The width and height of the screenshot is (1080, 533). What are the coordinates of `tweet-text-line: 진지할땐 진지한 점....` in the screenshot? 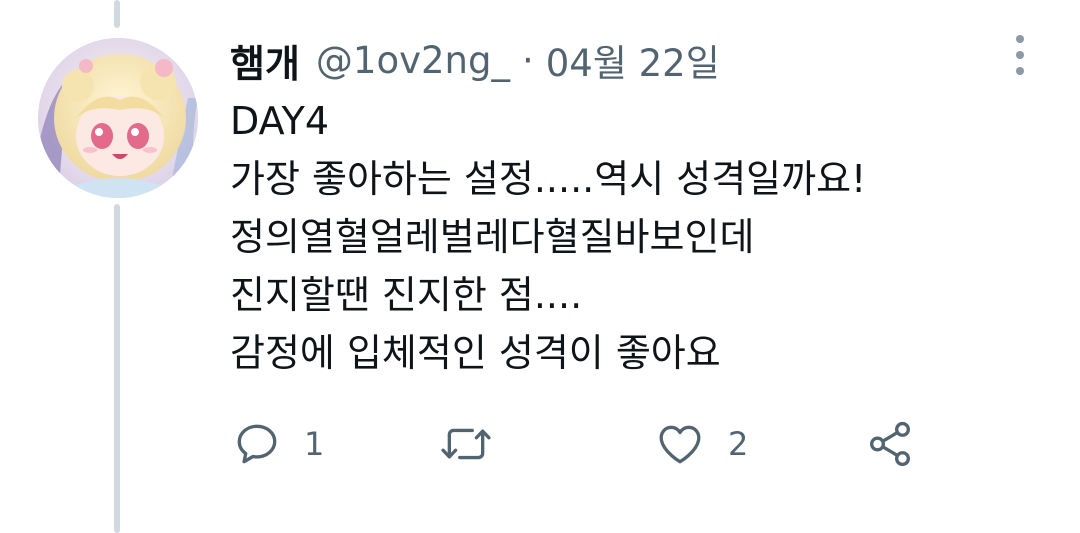 It's located at (406, 295).